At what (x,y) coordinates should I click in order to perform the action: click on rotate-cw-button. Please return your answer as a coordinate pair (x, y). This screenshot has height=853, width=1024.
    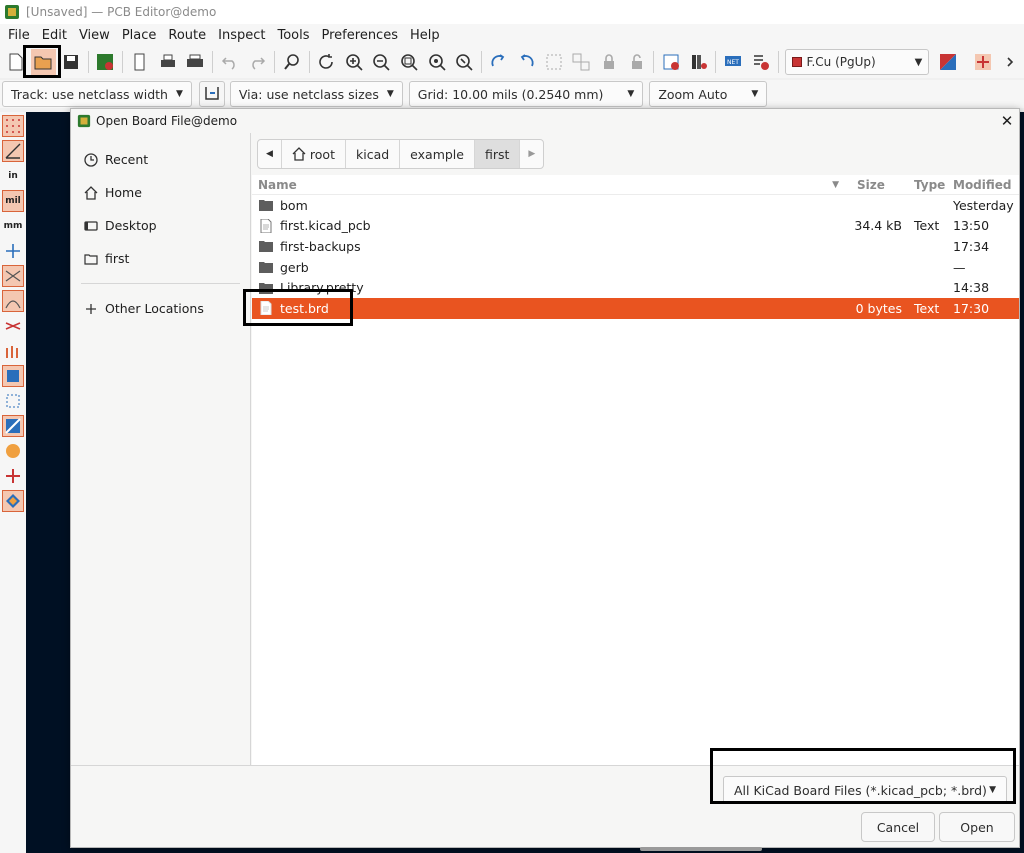
    Looking at the image, I should click on (526, 62).